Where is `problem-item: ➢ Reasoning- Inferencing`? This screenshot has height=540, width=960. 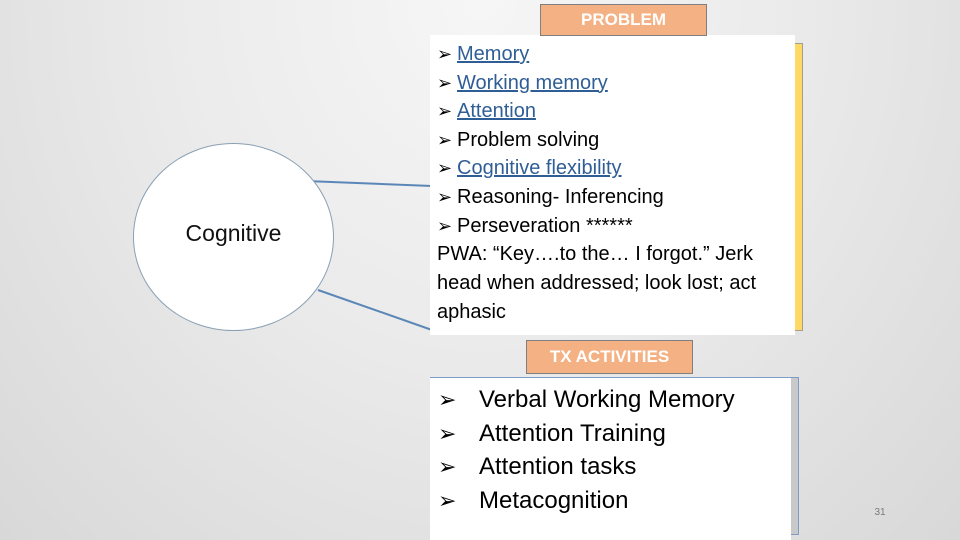
problem-item: ➢ Reasoning- Inferencing is located at coordinates (616, 197).